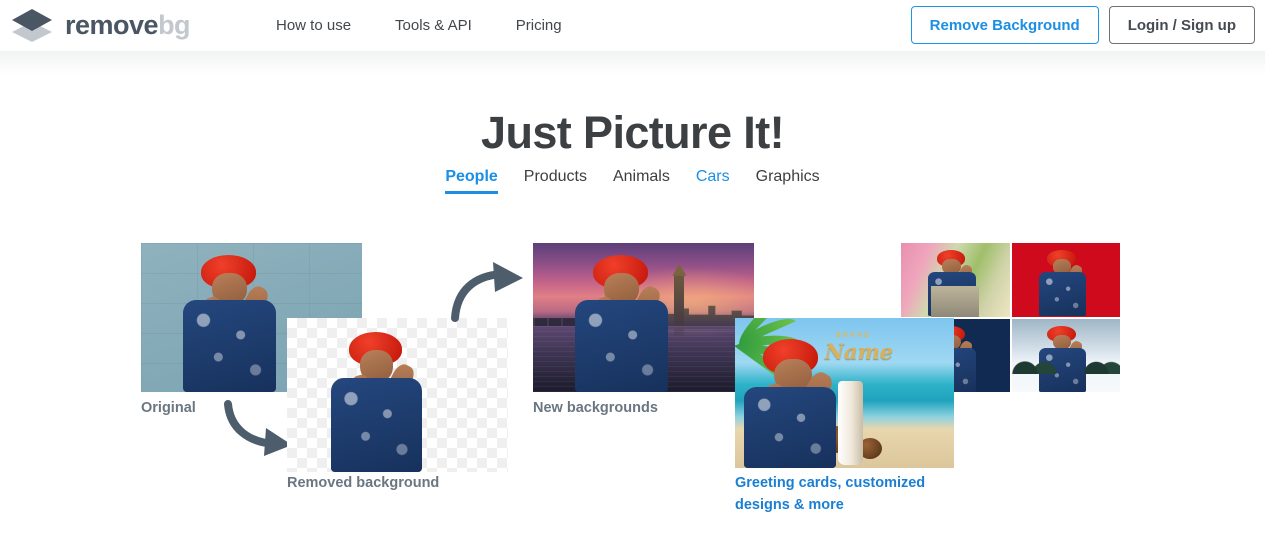  I want to click on person-figure-cutout, so click(397, 395).